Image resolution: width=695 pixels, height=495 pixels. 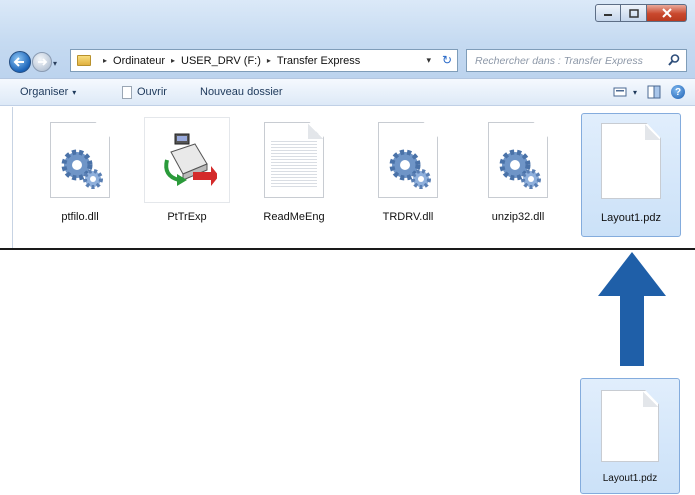 What do you see at coordinates (152, 92) in the screenshot?
I see `open-label: Ouvrir` at bounding box center [152, 92].